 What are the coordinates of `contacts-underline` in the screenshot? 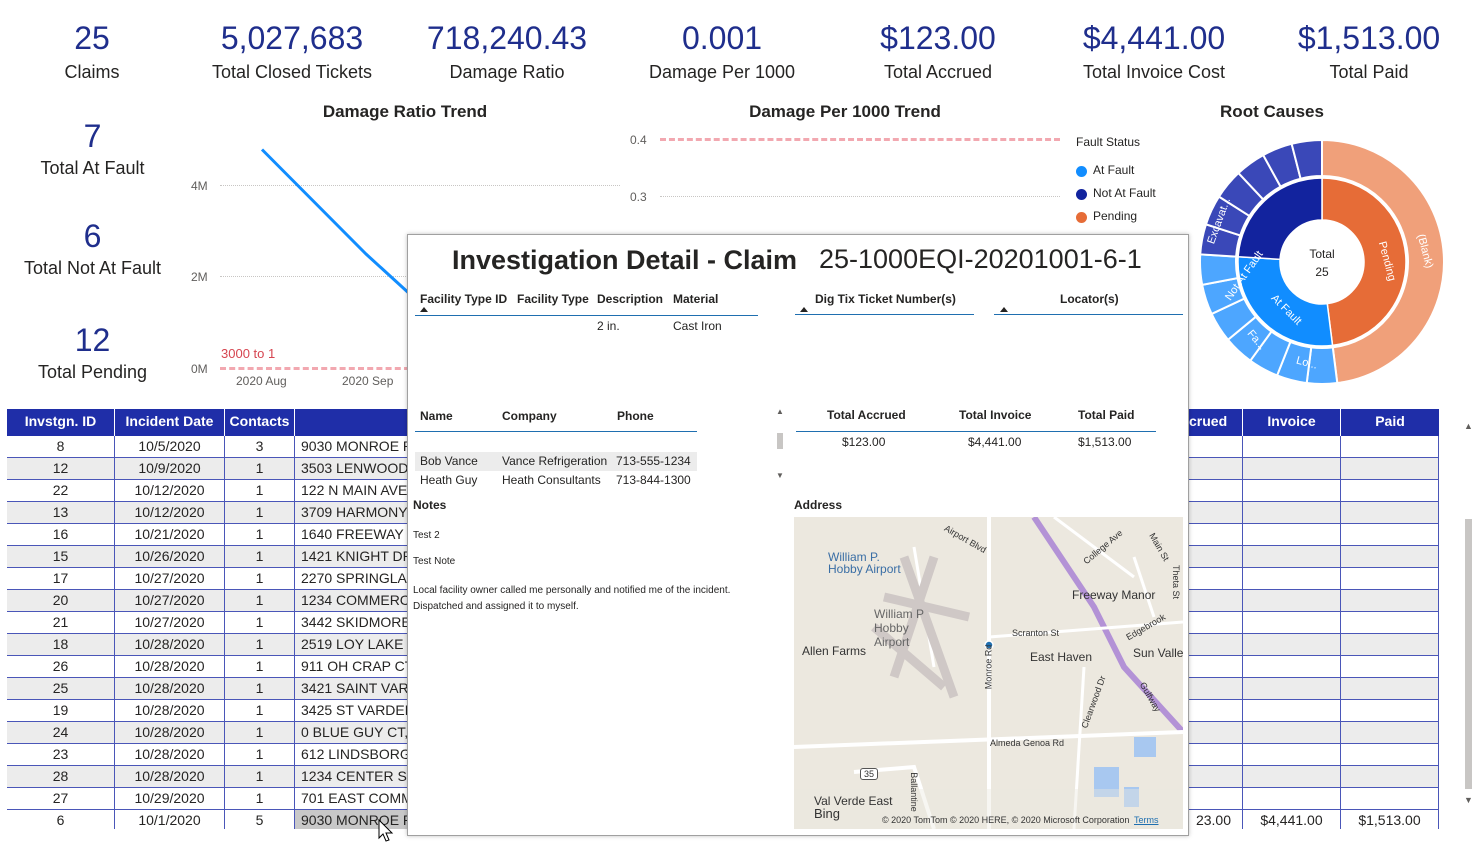 It's located at (556, 431).